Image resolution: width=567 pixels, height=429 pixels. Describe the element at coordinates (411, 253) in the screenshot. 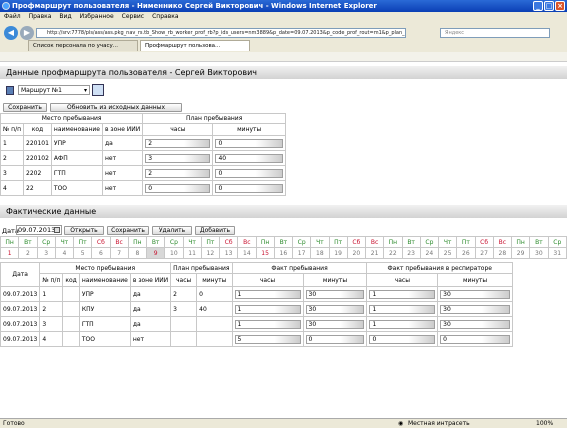

I see `calendar-day: 23` at that location.